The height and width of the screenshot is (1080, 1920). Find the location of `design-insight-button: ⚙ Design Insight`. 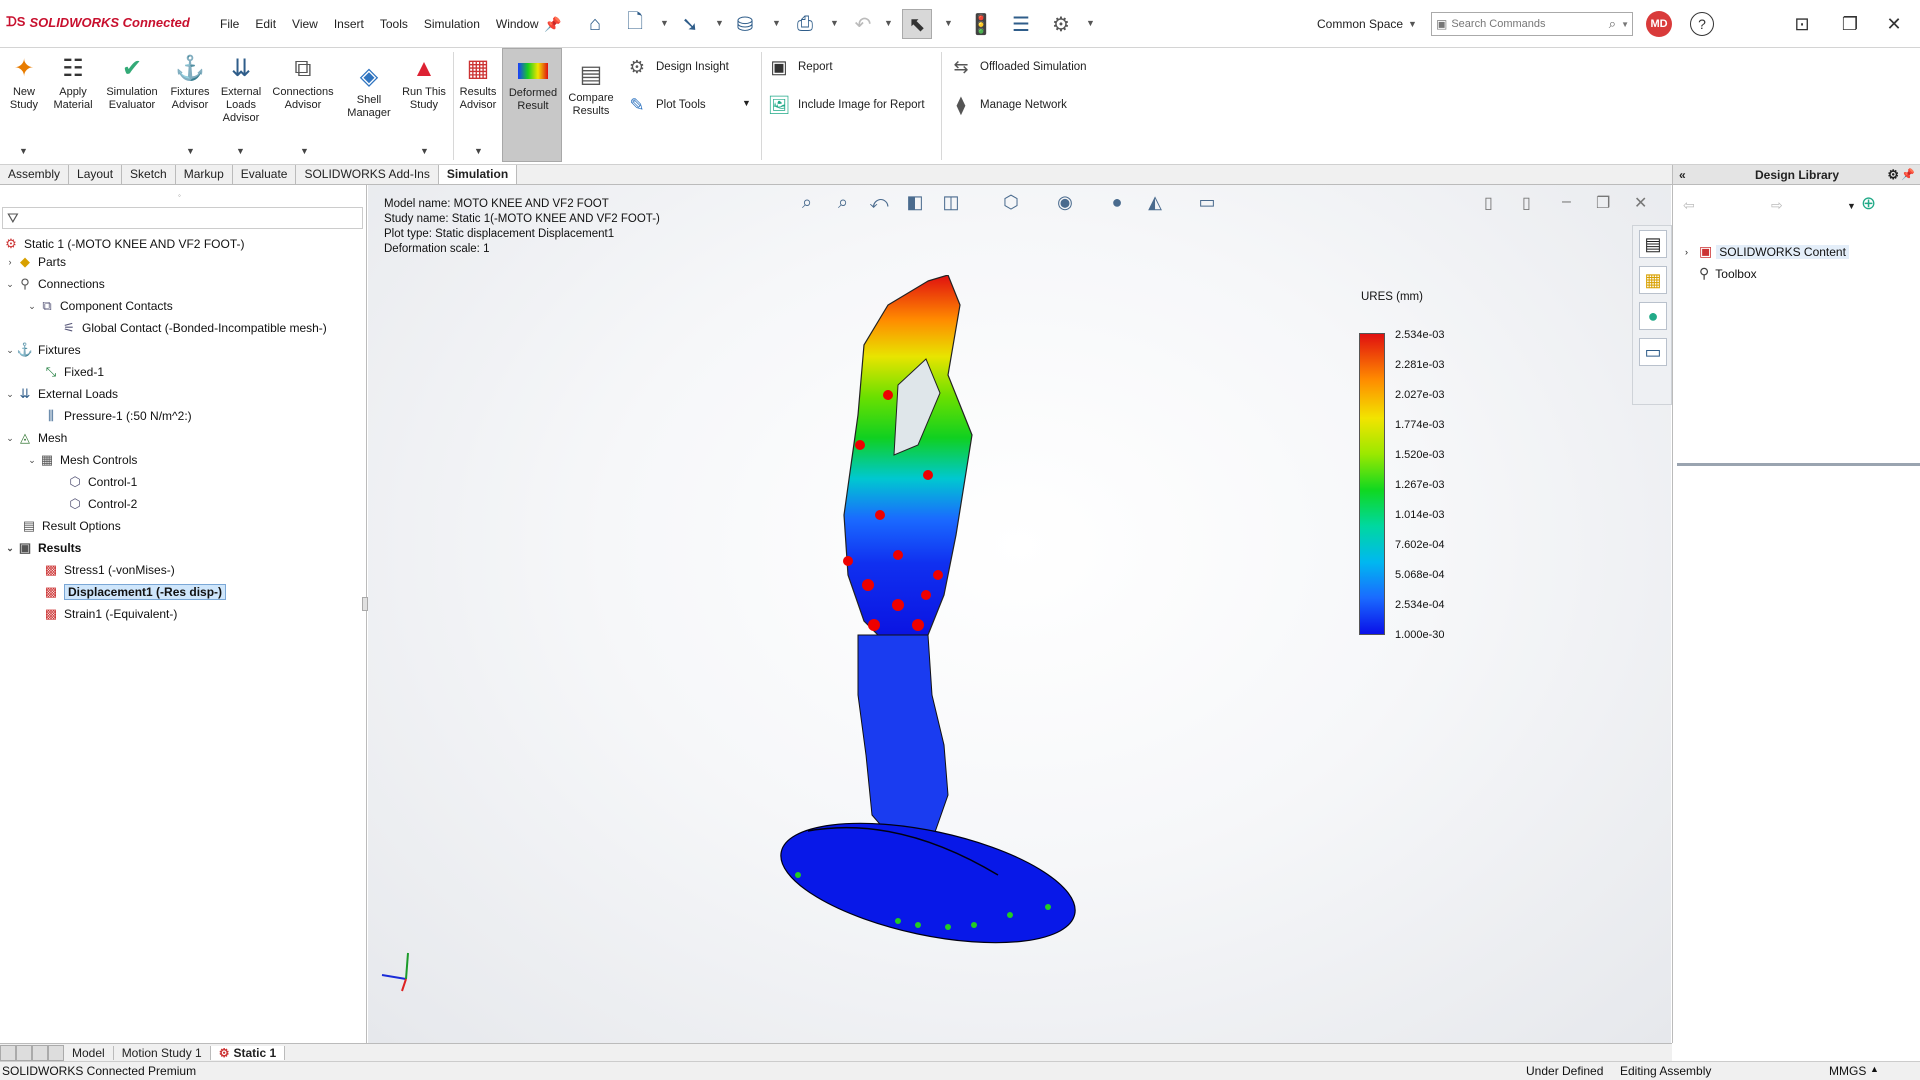

design-insight-button: ⚙ Design Insight is located at coordinates (676, 67).